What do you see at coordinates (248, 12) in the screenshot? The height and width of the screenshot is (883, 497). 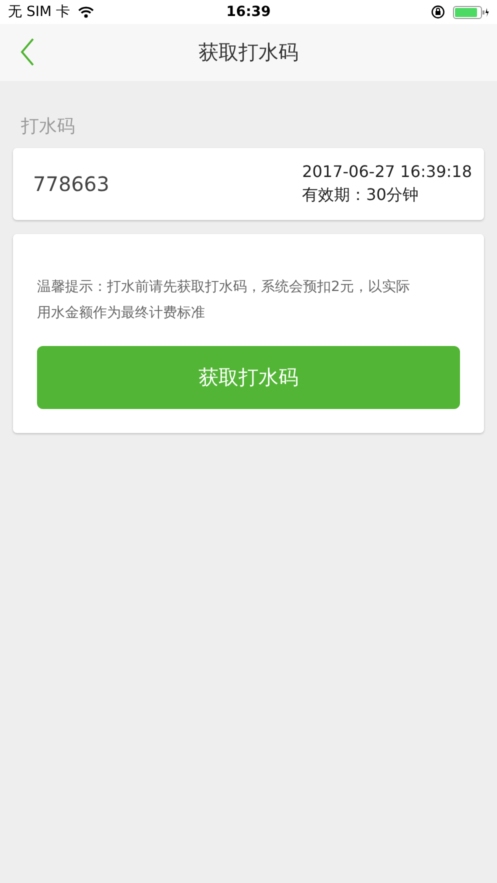 I see `clock-time: 16:39` at bounding box center [248, 12].